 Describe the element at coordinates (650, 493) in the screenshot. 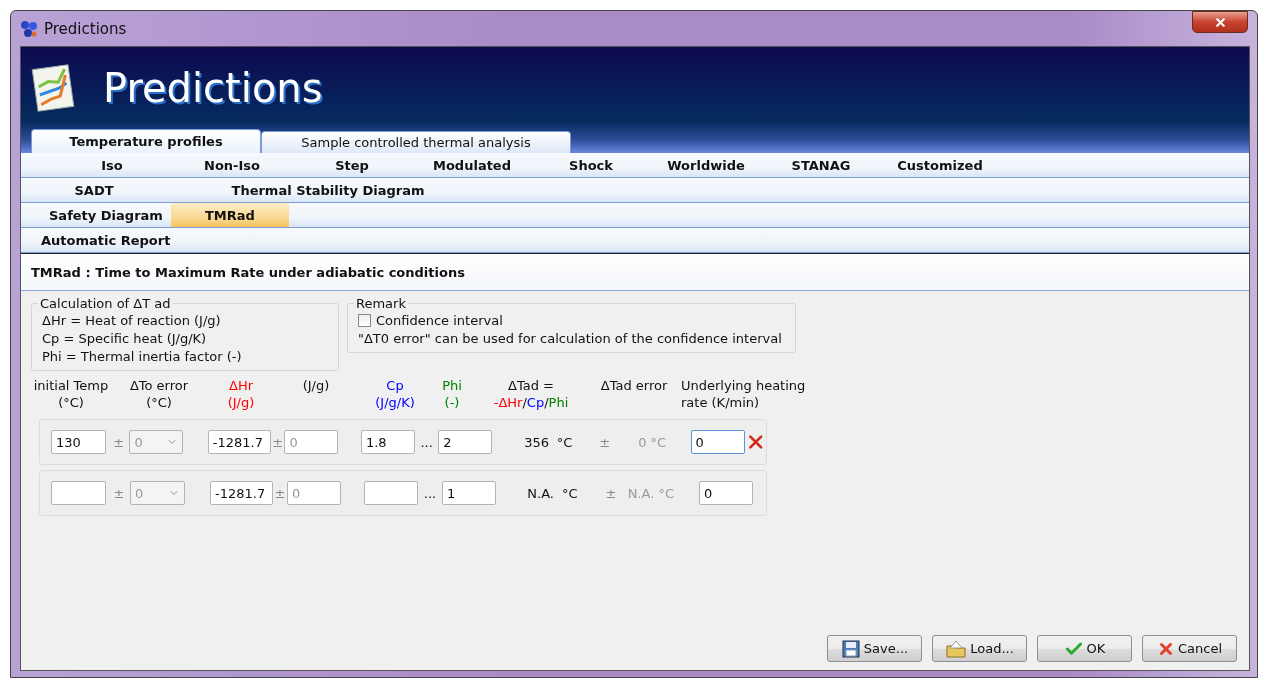

I see `error-value: N.A. °C` at that location.